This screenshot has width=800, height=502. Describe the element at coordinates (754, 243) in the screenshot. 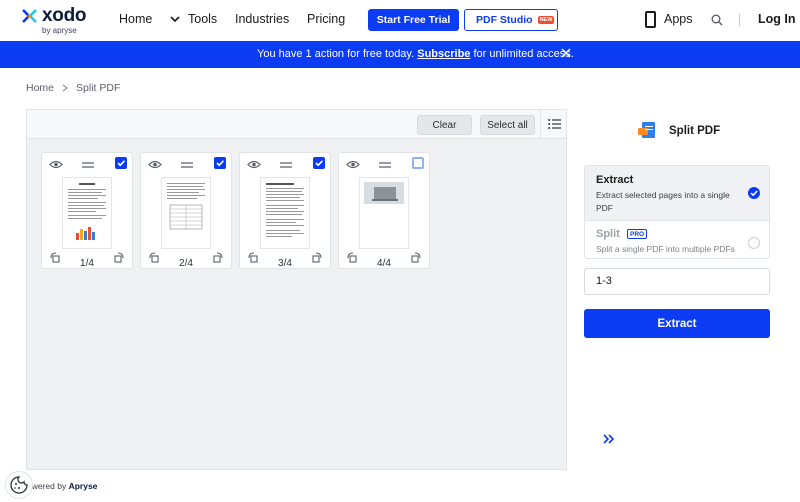

I see `radio-unselected` at that location.